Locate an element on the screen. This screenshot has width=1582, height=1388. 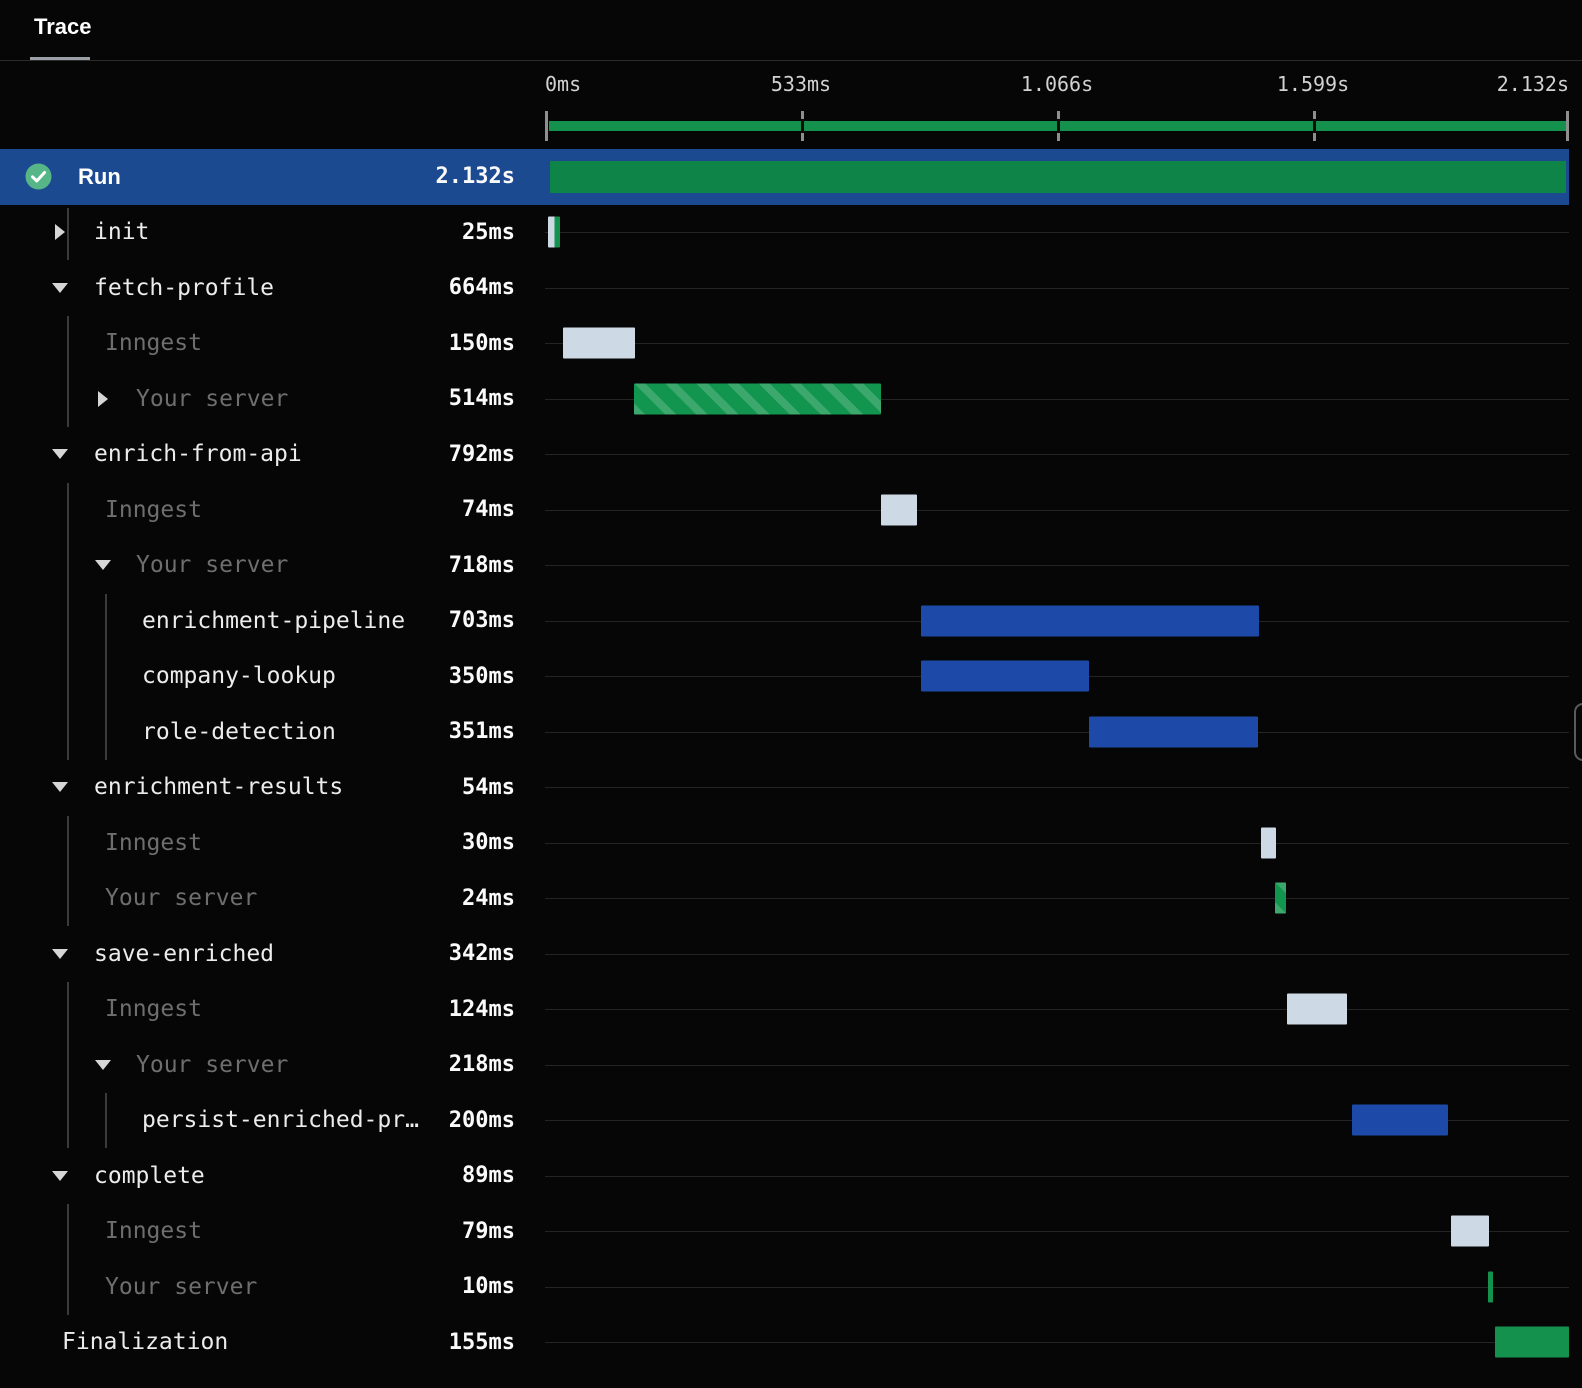
trace-row-Yourserver: Your server 514ms is located at coordinates (784, 399).